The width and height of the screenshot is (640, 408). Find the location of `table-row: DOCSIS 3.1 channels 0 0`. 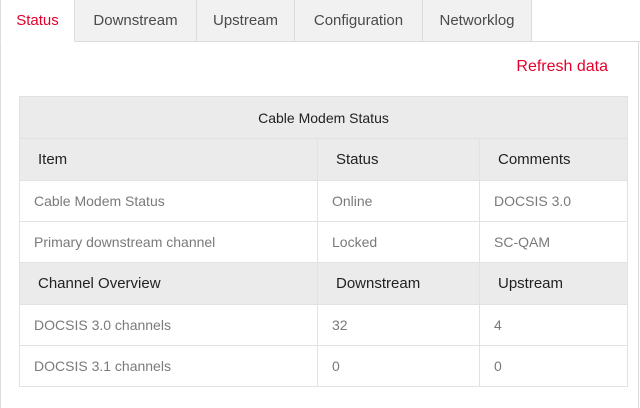

table-row: DOCSIS 3.1 channels 0 0 is located at coordinates (323, 366).